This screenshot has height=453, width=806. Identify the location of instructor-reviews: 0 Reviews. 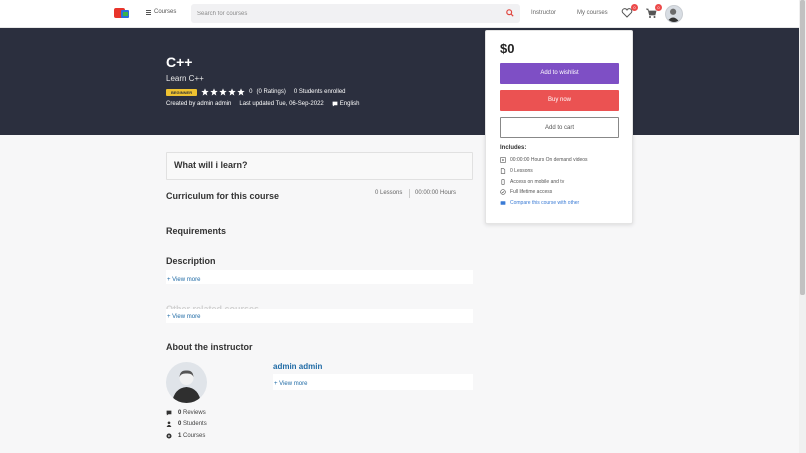
(186, 413).